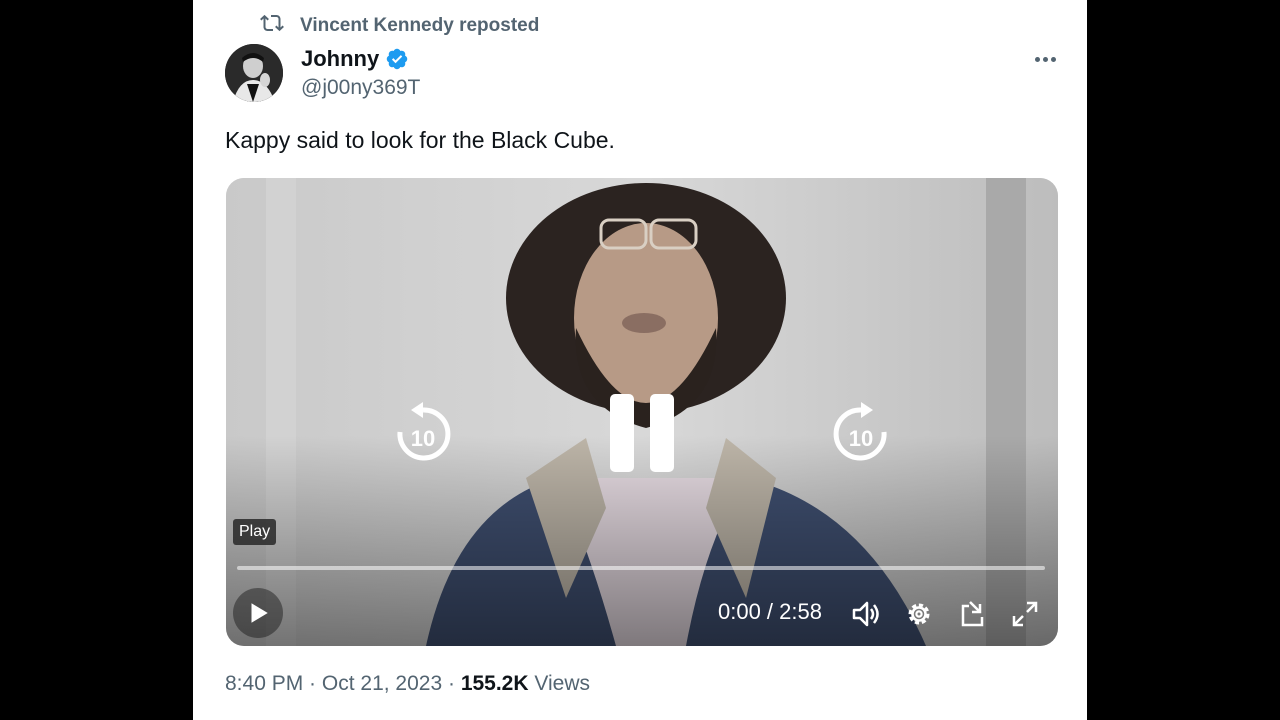 This screenshot has width=1280, height=720. I want to click on forward-label: 10, so click(861, 438).